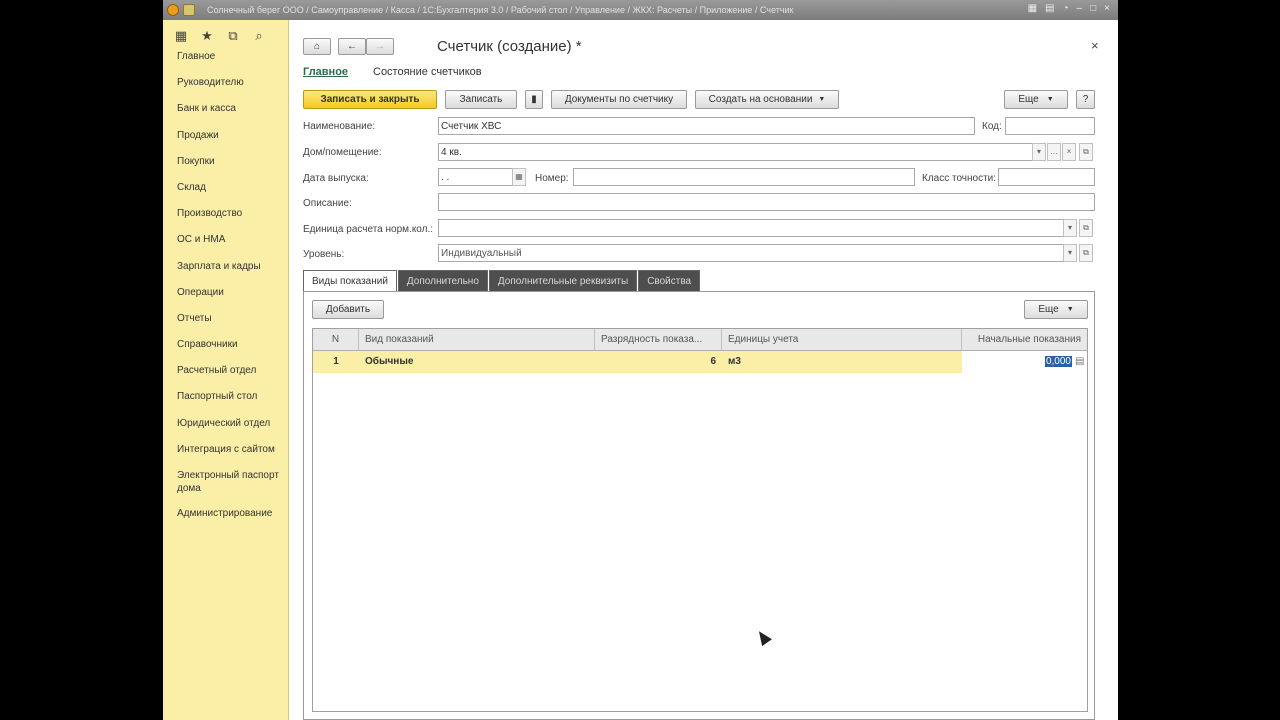  What do you see at coordinates (1093, 8) in the screenshot?
I see `maximize-icon: □` at bounding box center [1093, 8].